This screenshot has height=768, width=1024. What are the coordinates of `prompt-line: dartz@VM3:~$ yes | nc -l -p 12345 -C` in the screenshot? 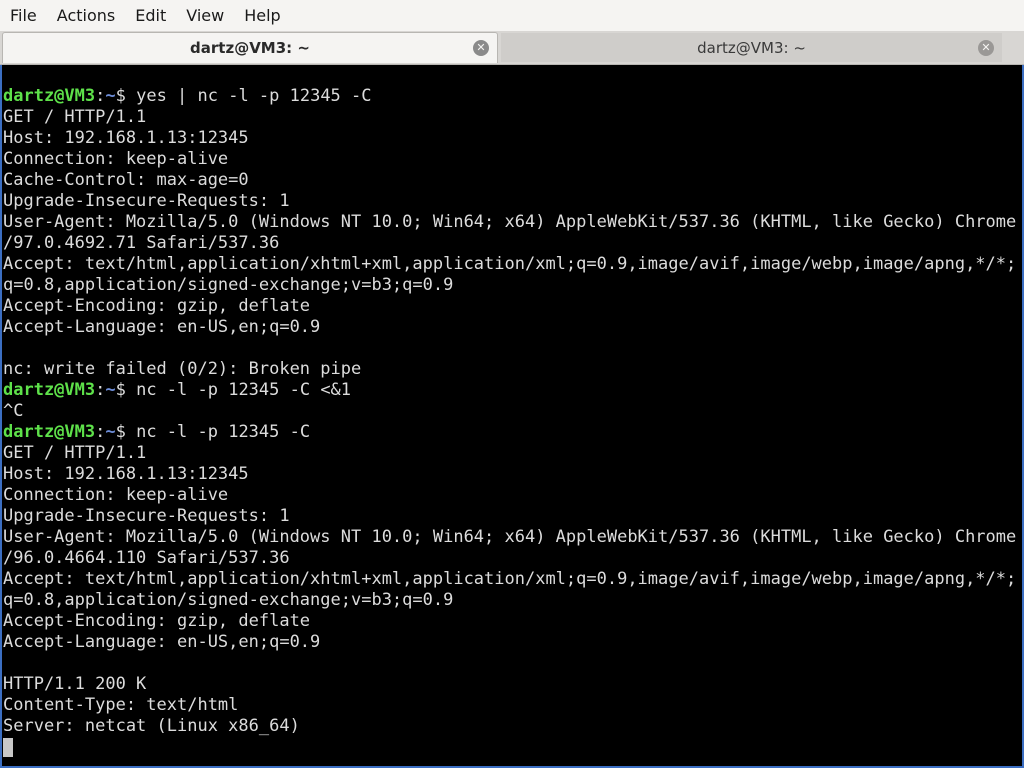 It's located at (512, 96).